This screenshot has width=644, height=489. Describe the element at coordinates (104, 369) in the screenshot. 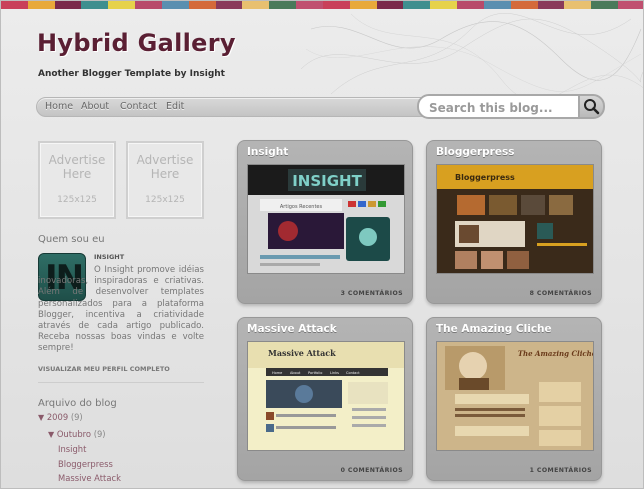

I see `view-profile-link: VISUALIZAR MEU PERFIL COMPLETO` at that location.